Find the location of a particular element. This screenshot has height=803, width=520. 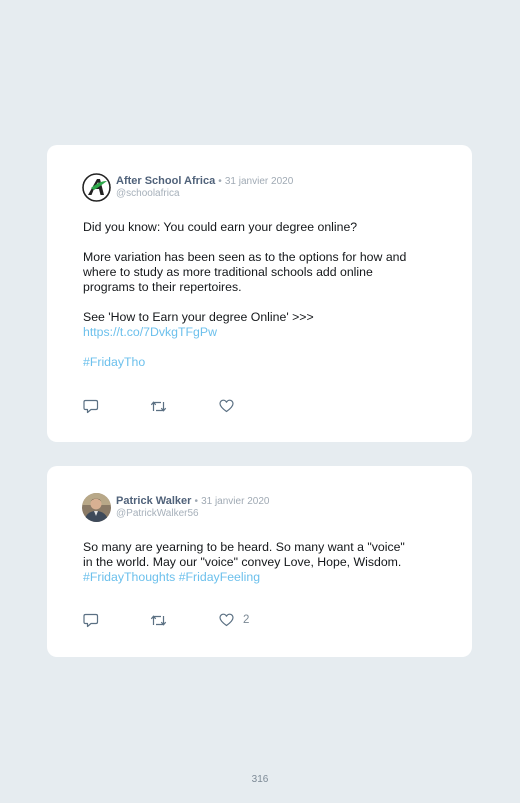

text-line: programs to their repertoires. is located at coordinates (162, 287).